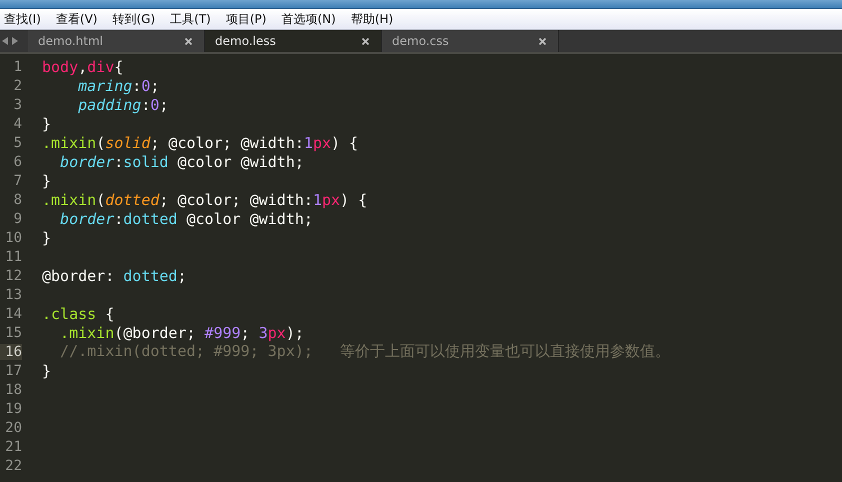 The height and width of the screenshot is (482, 842). What do you see at coordinates (372, 19) in the screenshot?
I see `menu-item: 帮助(H)` at bounding box center [372, 19].